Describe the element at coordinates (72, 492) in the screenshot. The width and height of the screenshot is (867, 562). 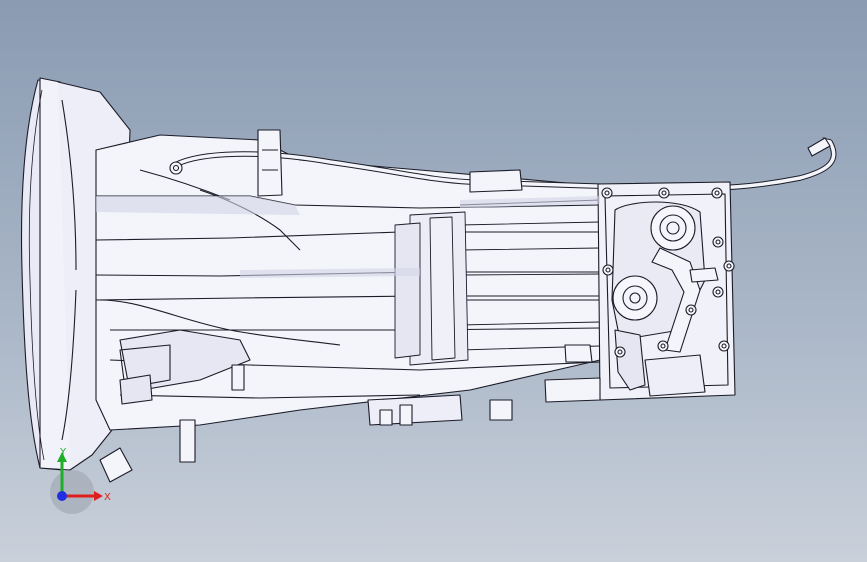
I see `triad-shadow` at that location.